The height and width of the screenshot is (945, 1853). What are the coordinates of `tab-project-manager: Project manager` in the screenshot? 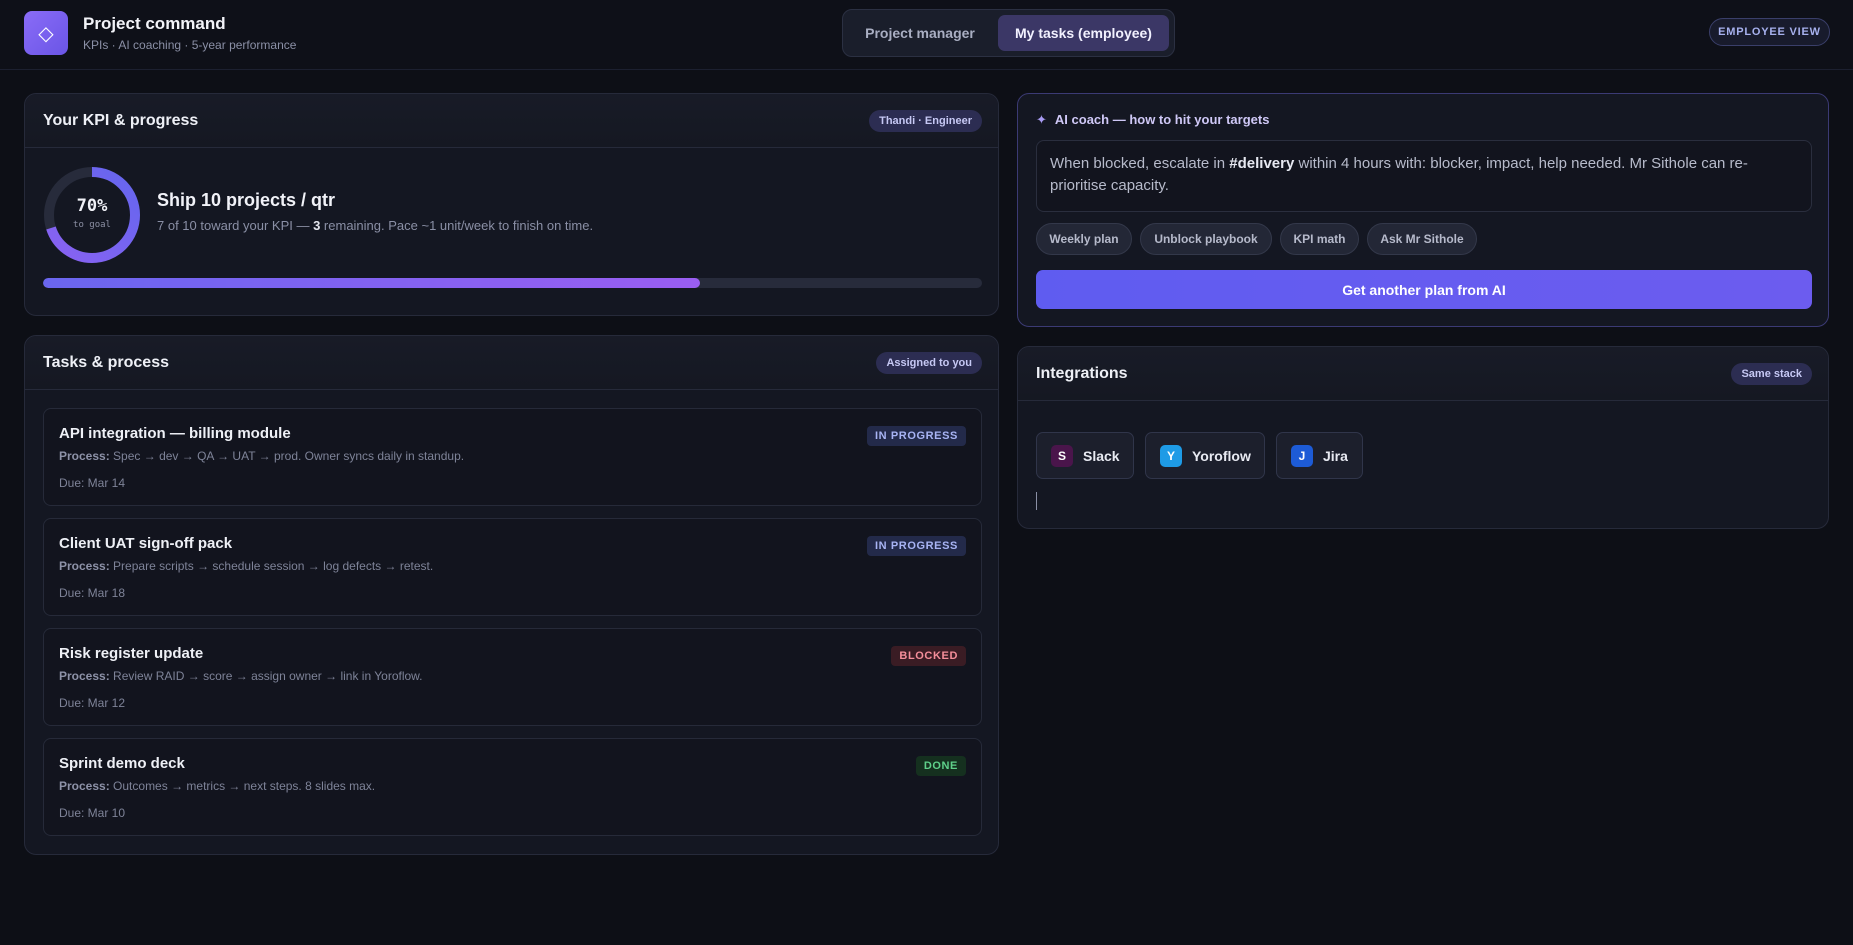 It's located at (920, 33).